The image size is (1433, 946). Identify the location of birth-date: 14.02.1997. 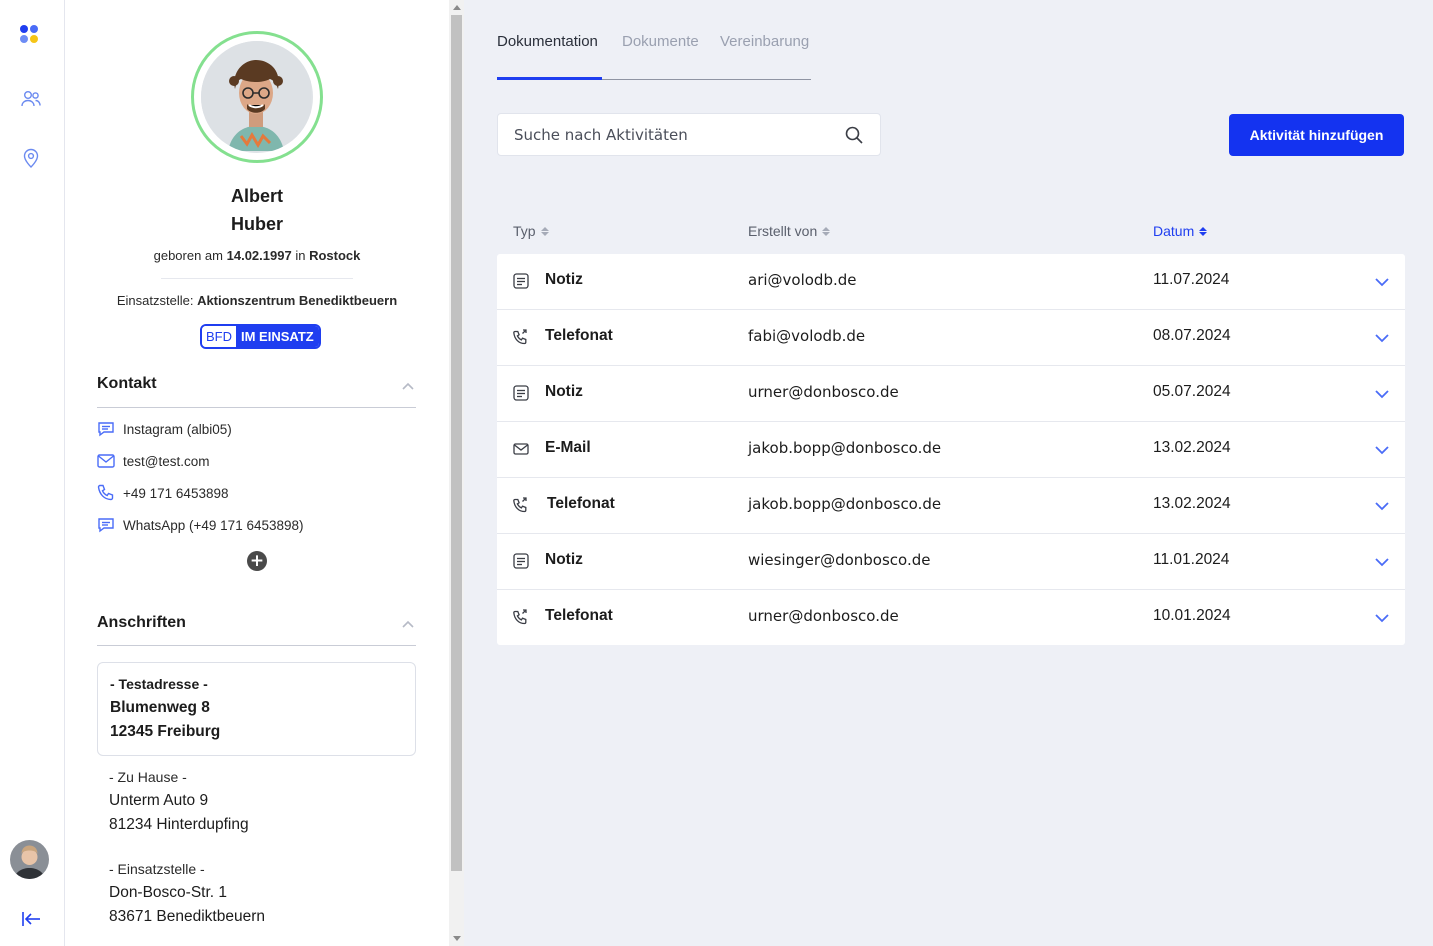
(259, 255).